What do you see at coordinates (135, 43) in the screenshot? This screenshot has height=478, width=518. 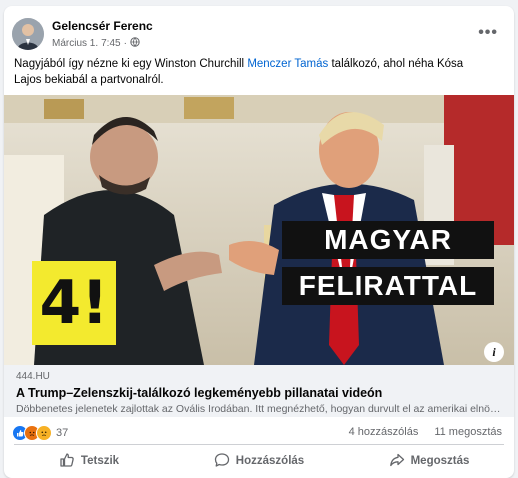 I see `globe-icon` at bounding box center [135, 43].